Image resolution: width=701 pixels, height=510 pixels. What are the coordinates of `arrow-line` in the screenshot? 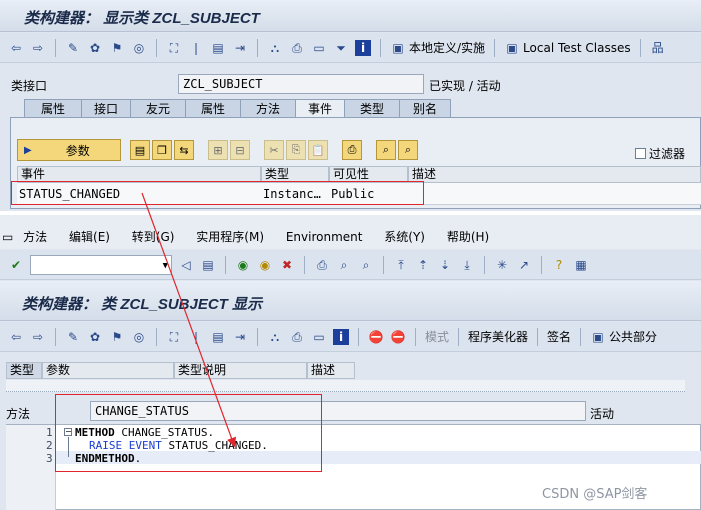 It's located at (189, 320).